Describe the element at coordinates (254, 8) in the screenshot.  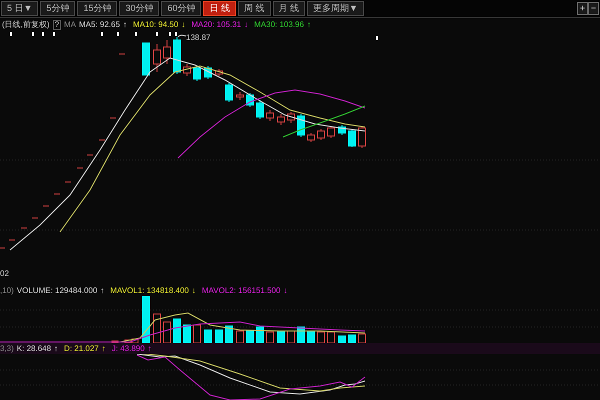
I see `period-tab: 周 线` at that location.